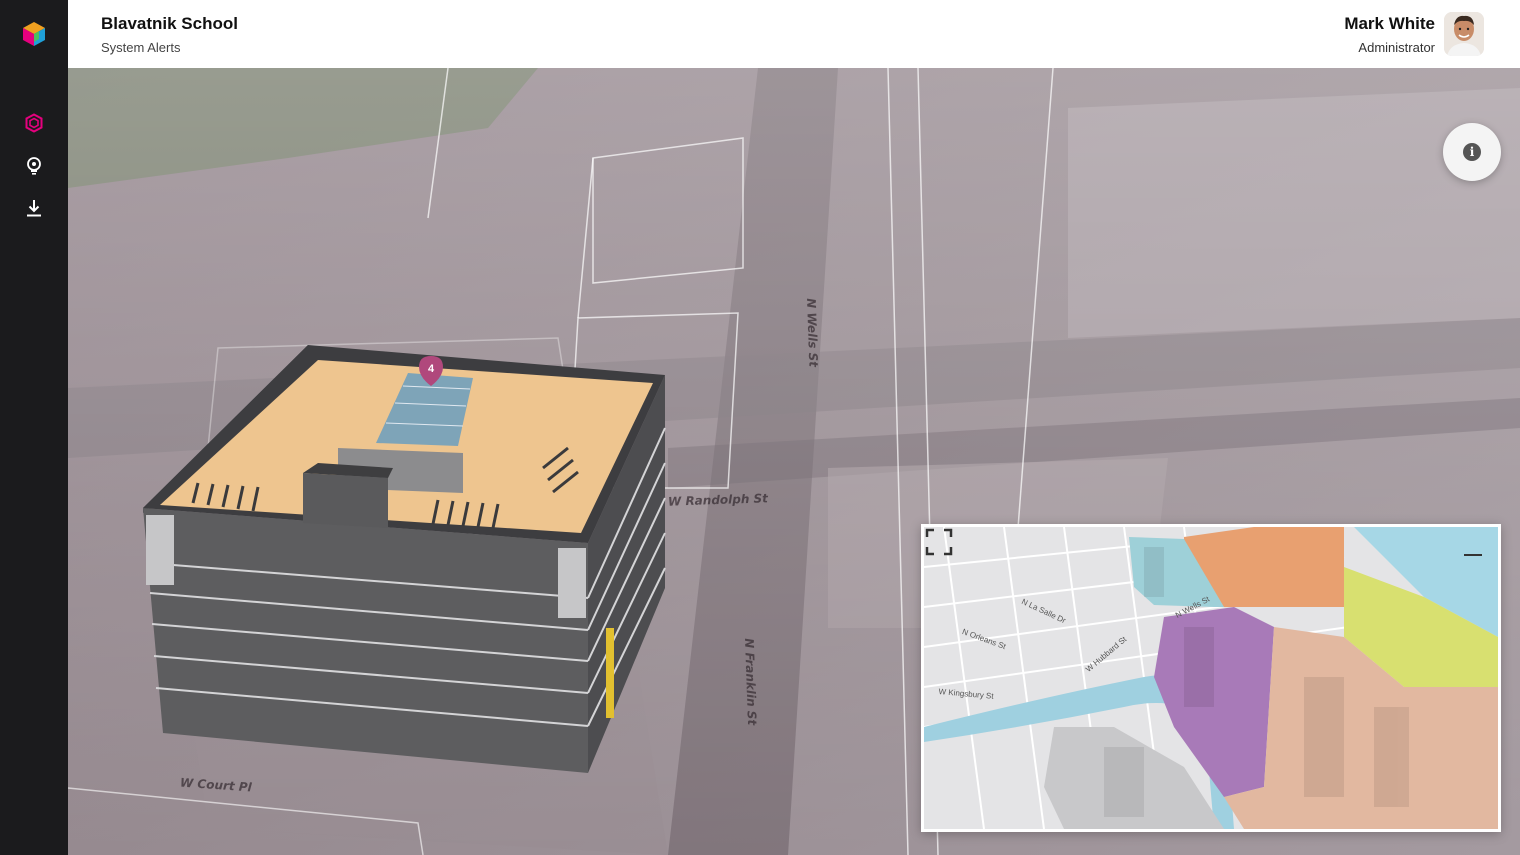  Describe the element at coordinates (751, 682) in the screenshot. I see `street-label-franklin: N Franklin St` at that location.